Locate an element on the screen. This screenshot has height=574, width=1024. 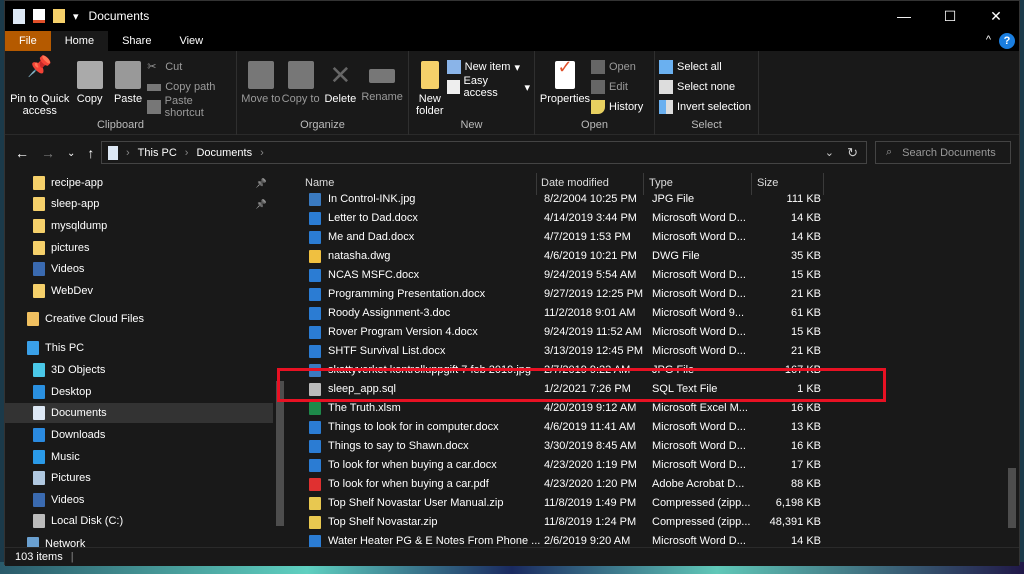
paste-shortcut-icon is located at coordinates (154, 107).